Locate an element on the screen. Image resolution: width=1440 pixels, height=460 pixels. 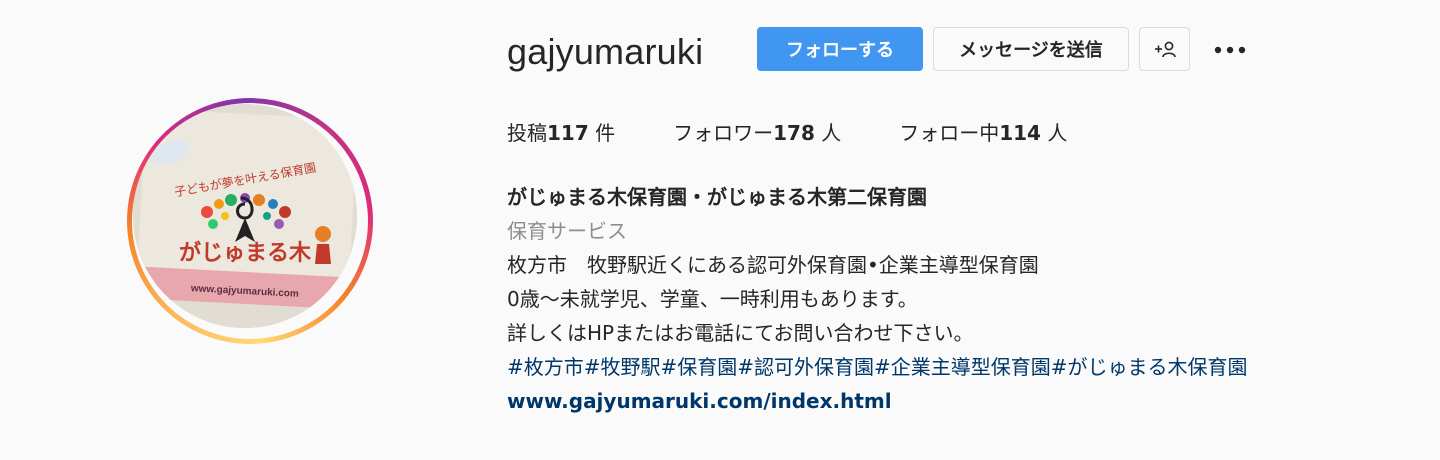
avatar-logo-image: www.gajyumaruki.com 子どもが夢を叶える保育園 がじゅまる木 is located at coordinates (245, 216).